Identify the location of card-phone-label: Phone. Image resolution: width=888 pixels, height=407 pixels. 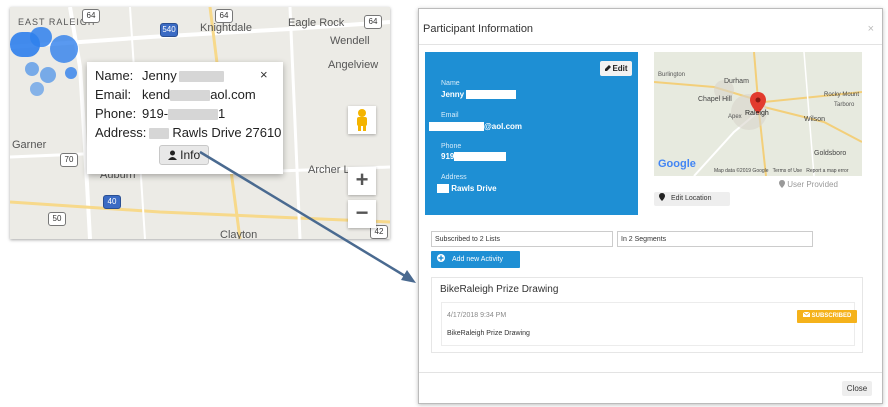
(451, 146).